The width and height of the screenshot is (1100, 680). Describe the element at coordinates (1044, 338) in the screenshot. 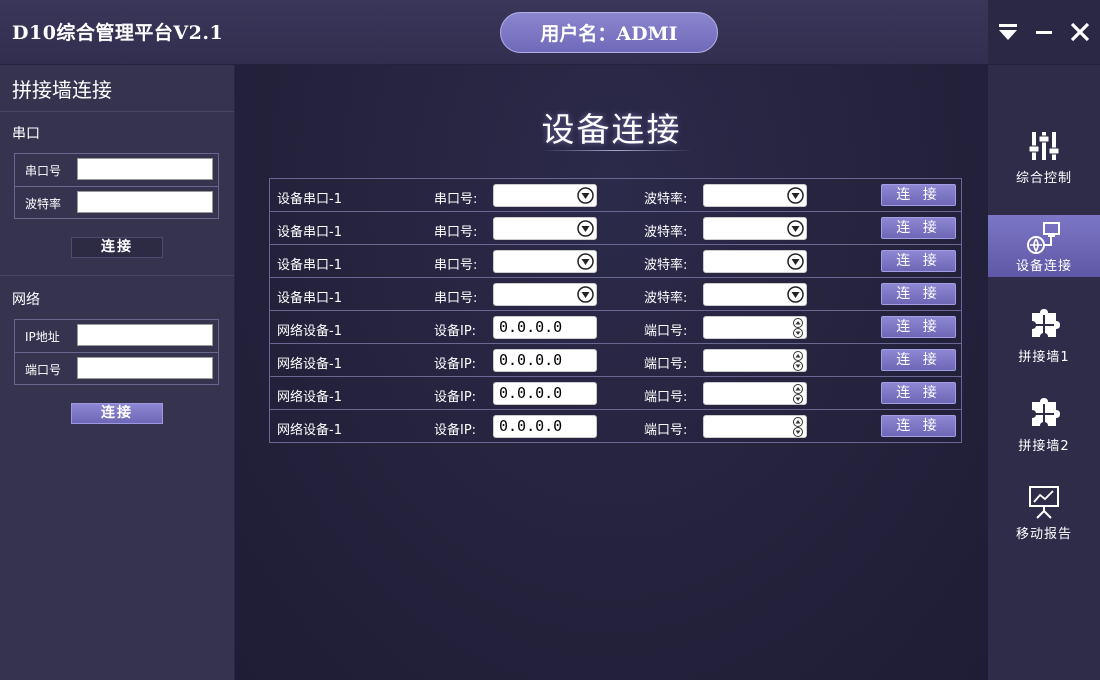

I see `nav-item-splice-wall-1: 拼接墙1` at that location.